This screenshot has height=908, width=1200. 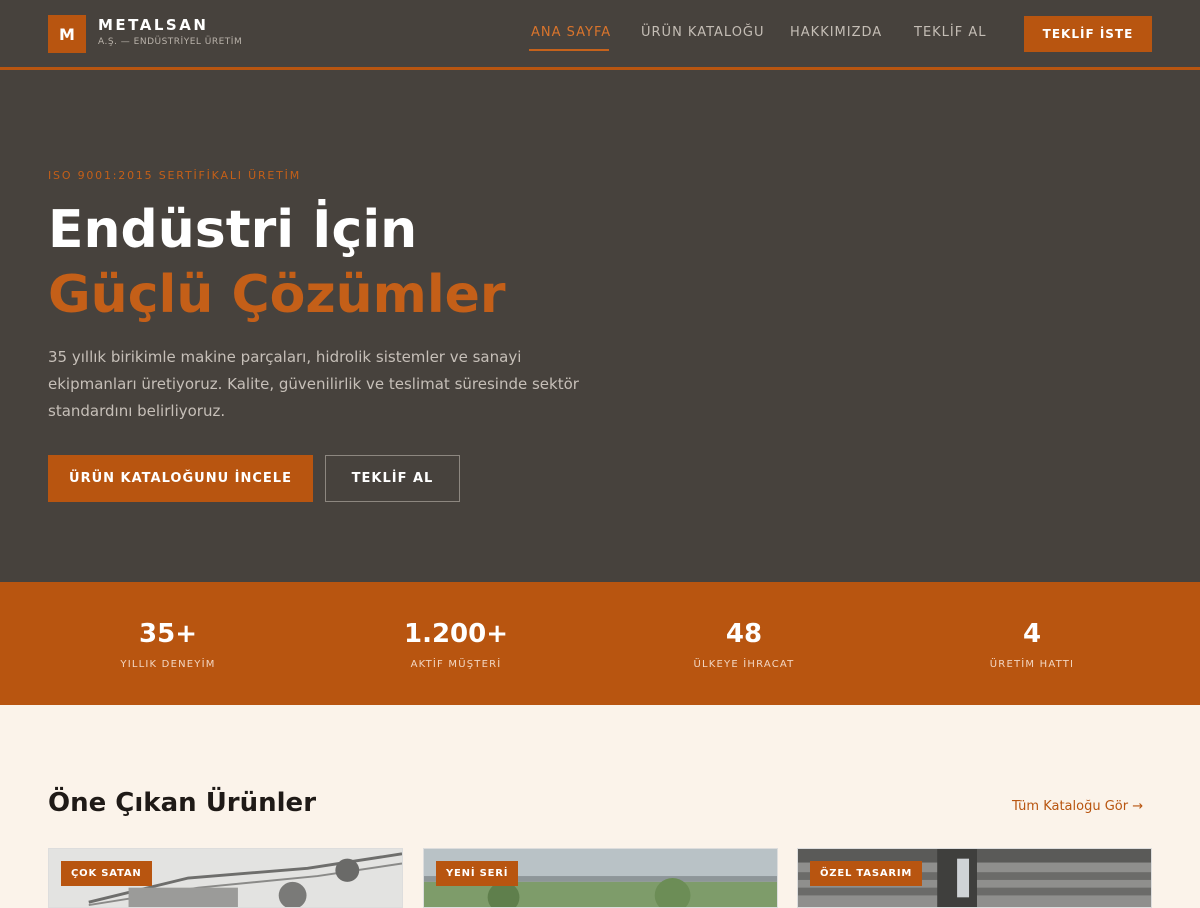 I want to click on brand-name: METALSAN, so click(x=153, y=25).